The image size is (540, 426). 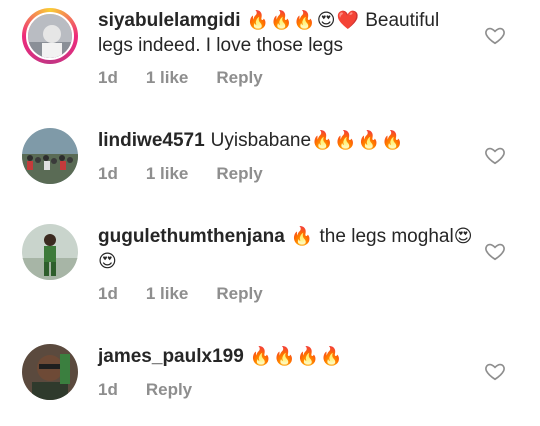 I want to click on comment-body: the legs moghal, so click(x=386, y=236).